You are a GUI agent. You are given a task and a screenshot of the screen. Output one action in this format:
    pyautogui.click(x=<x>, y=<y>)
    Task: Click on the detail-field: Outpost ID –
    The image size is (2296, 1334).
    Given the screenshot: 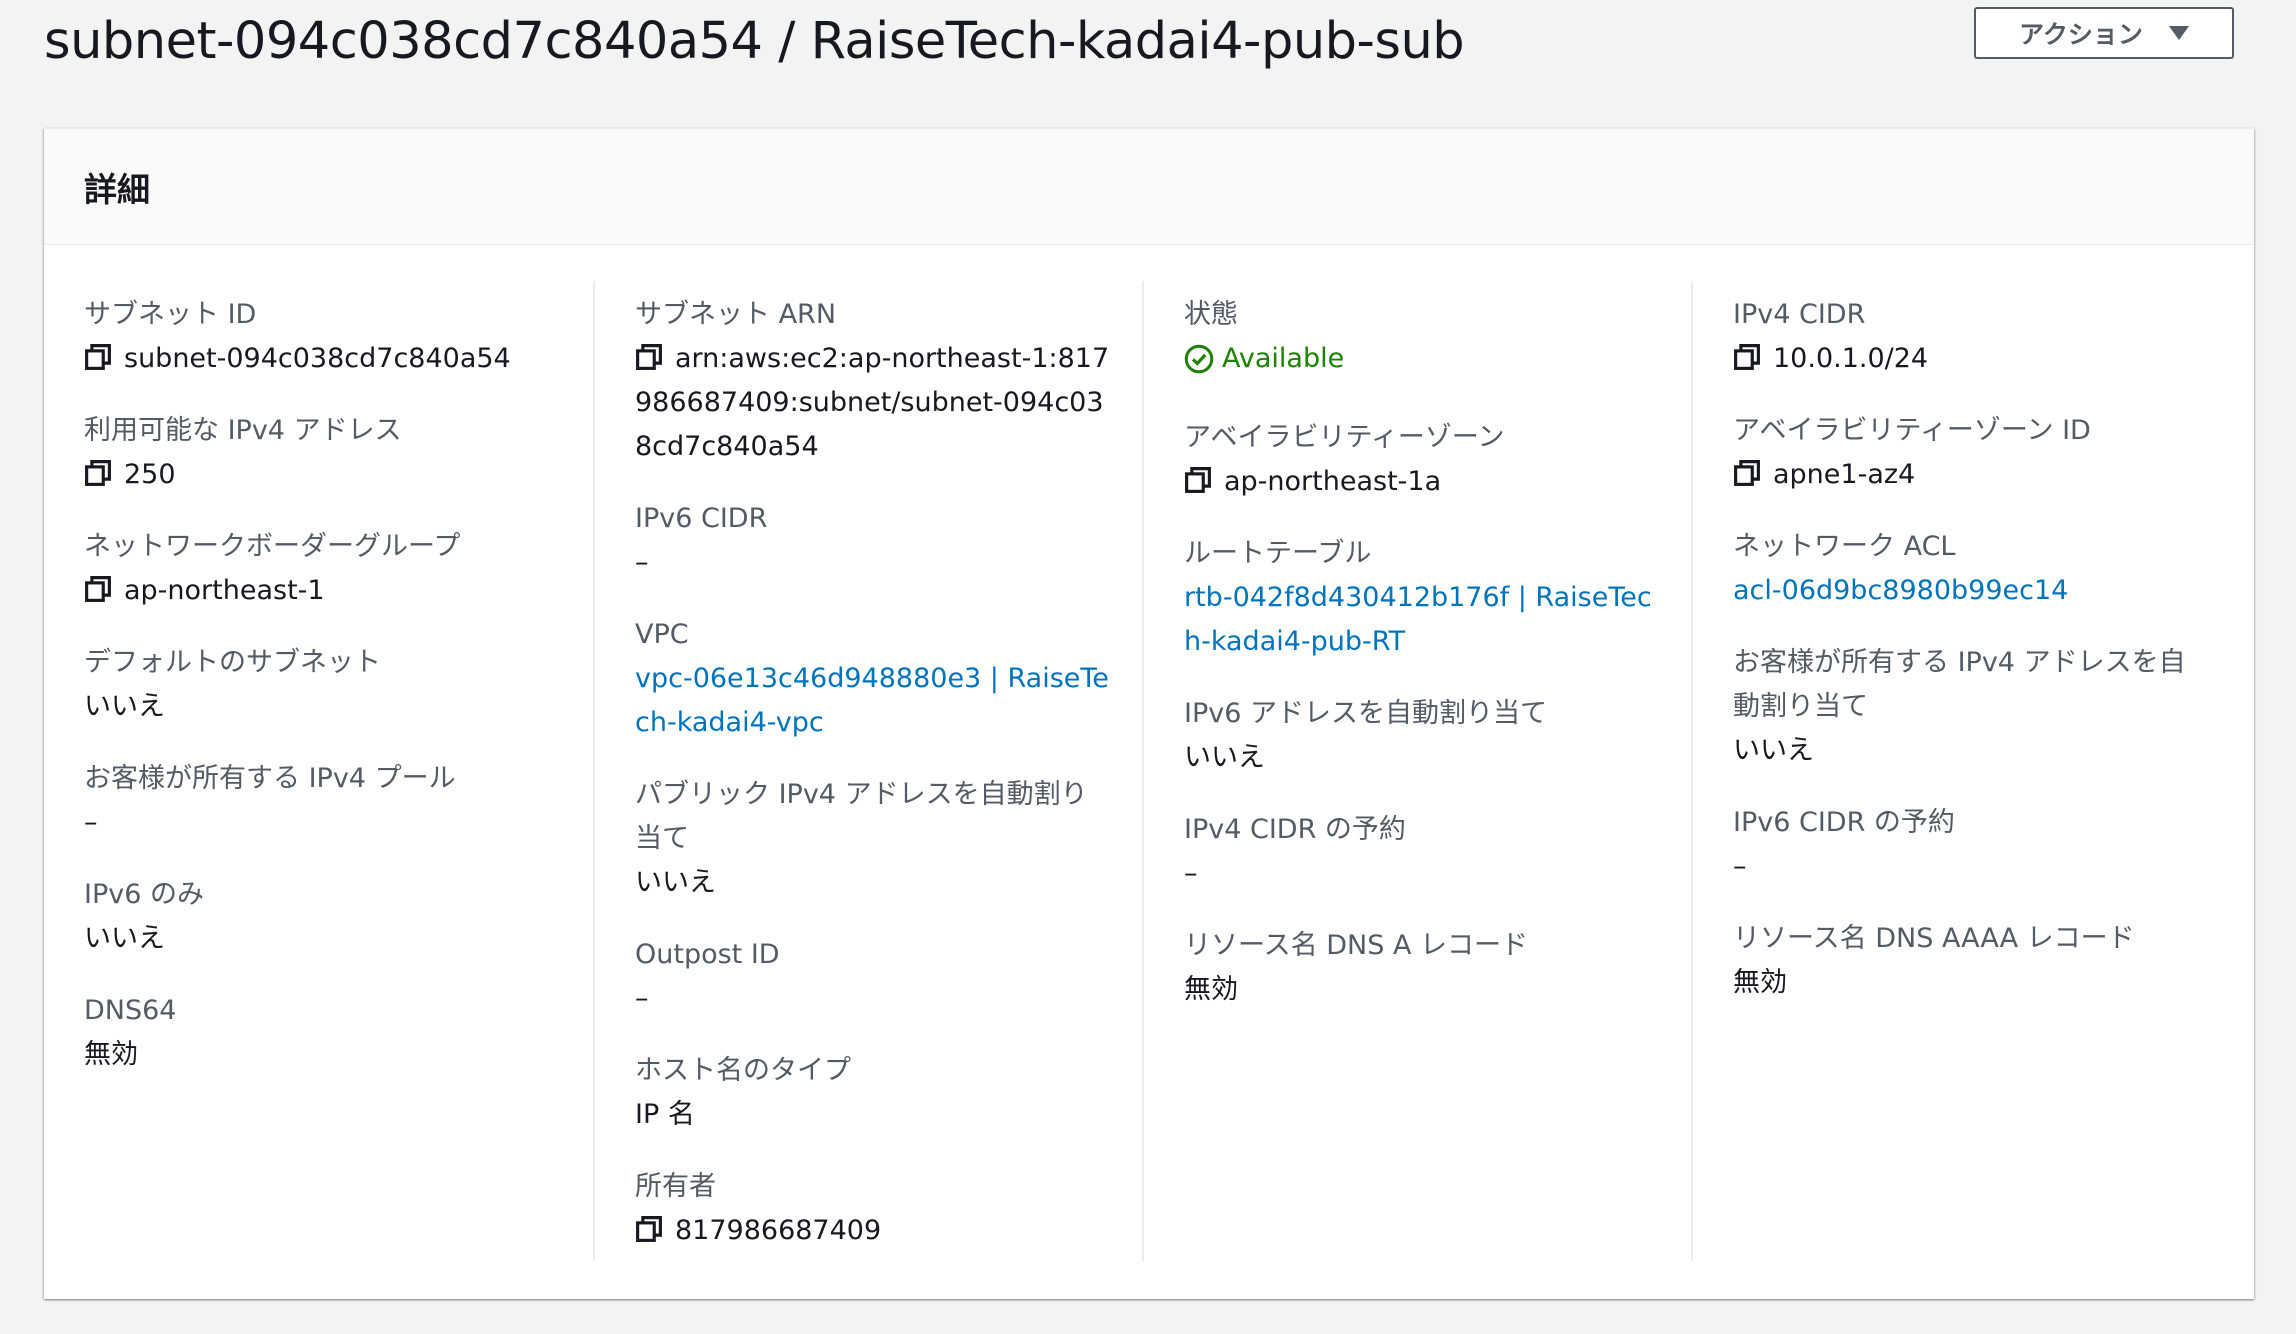 What is the action you would take?
    pyautogui.click(x=873, y=977)
    